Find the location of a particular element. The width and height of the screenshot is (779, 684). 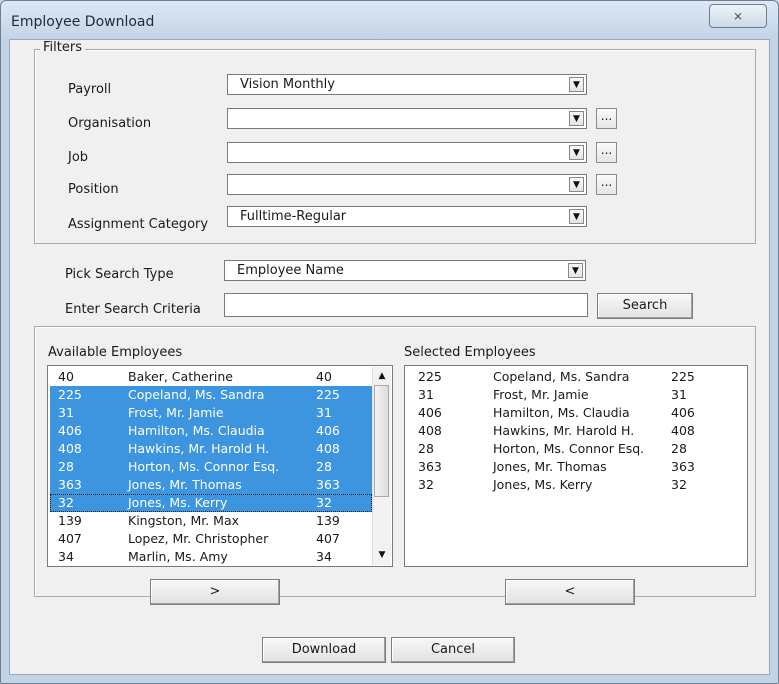

title-bar: Employee Download ⨯ is located at coordinates (389, 20).